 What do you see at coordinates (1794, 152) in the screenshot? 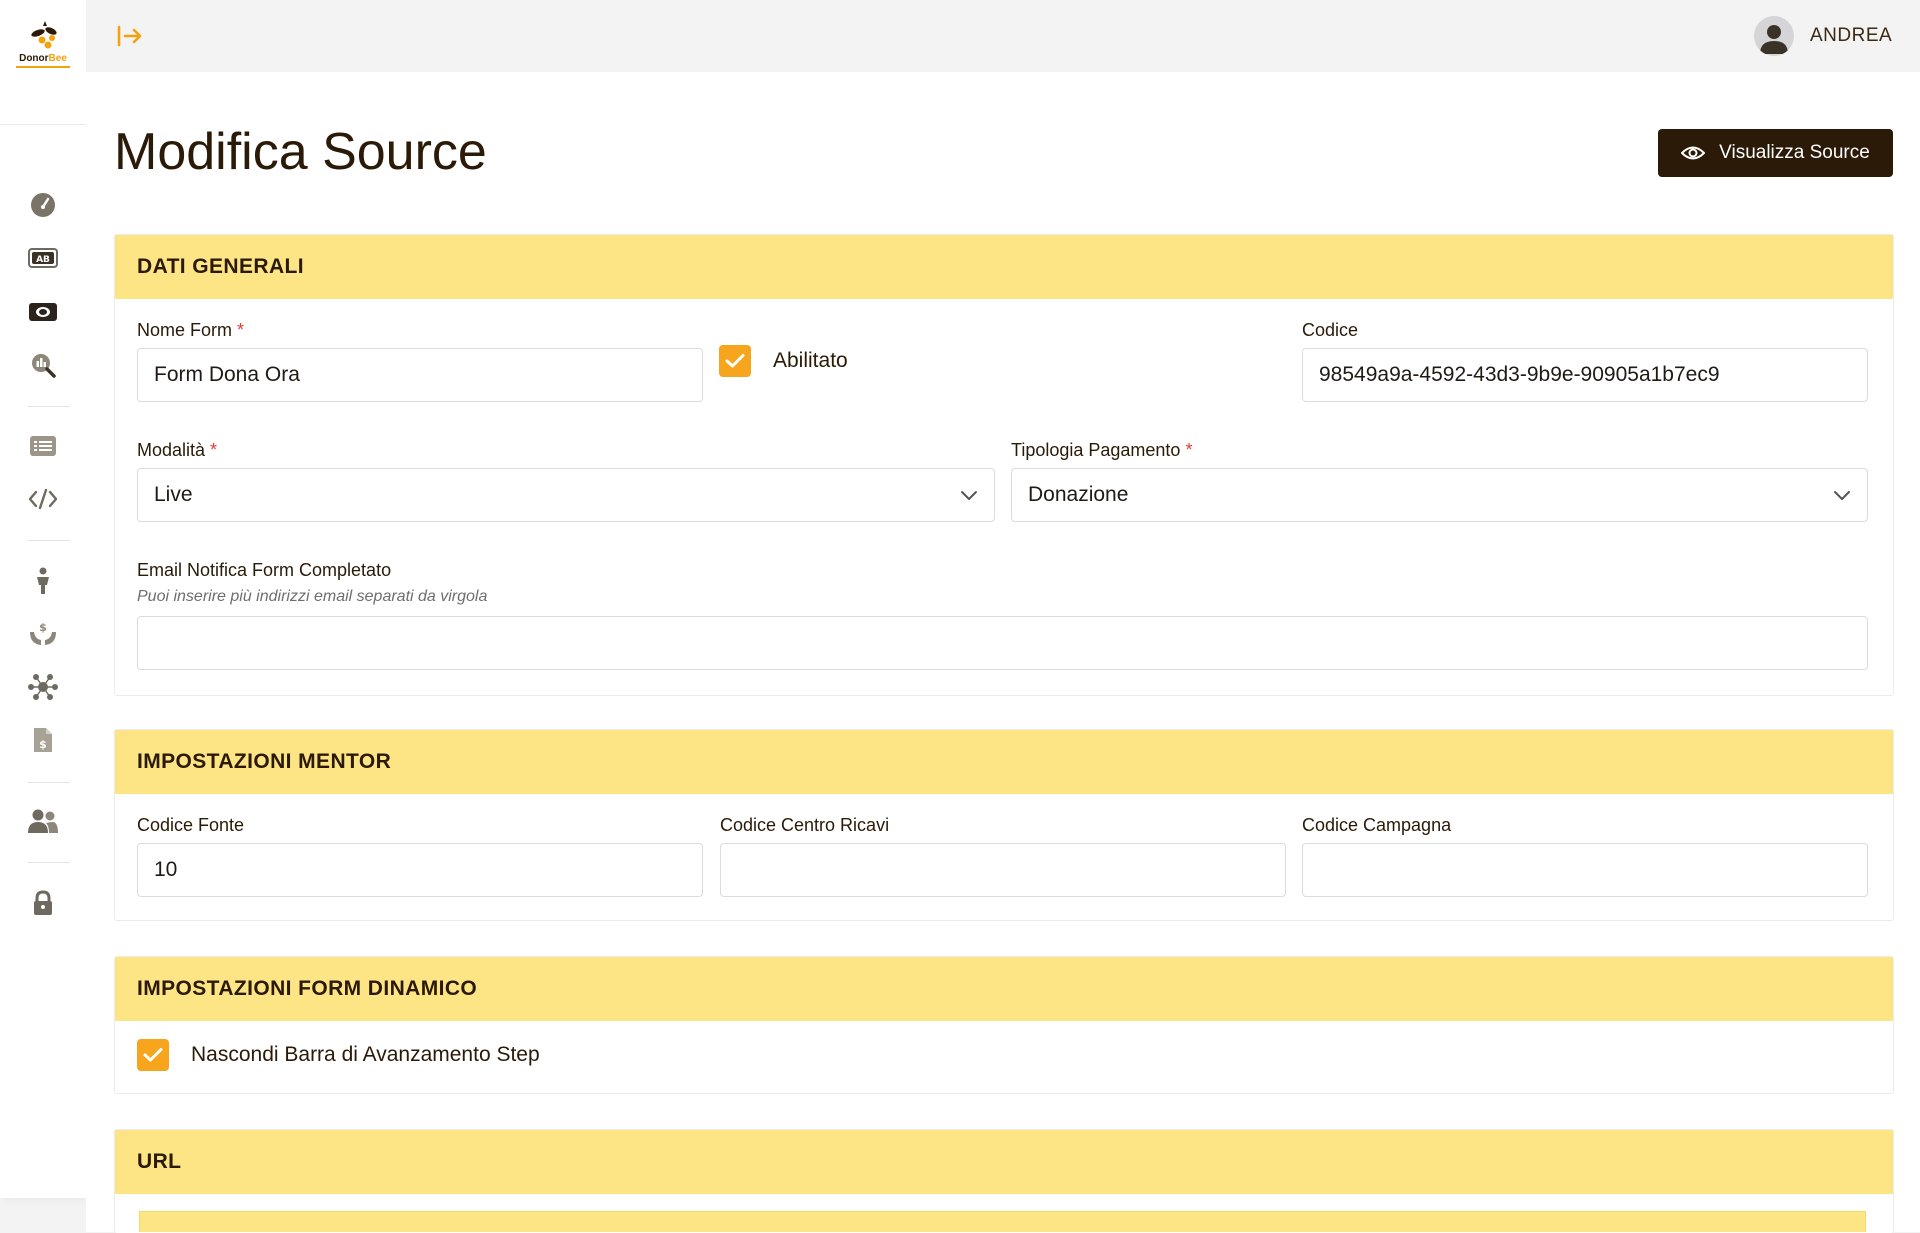
I see `view-source-label: Visualizza Source` at bounding box center [1794, 152].